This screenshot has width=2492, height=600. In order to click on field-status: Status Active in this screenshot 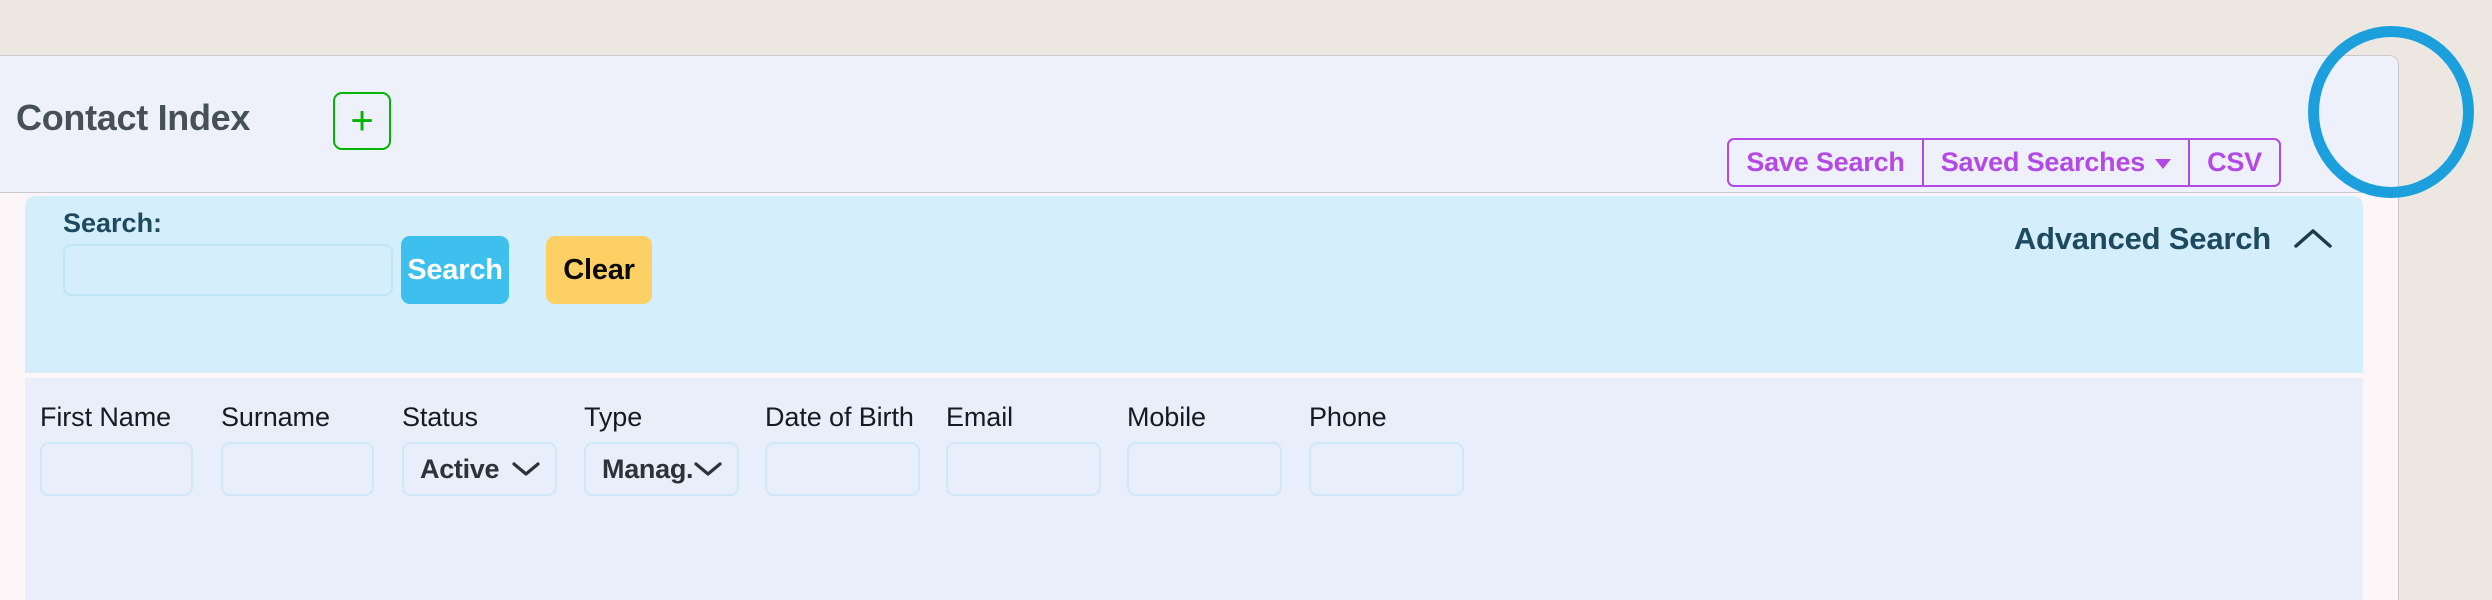, I will do `click(479, 449)`.